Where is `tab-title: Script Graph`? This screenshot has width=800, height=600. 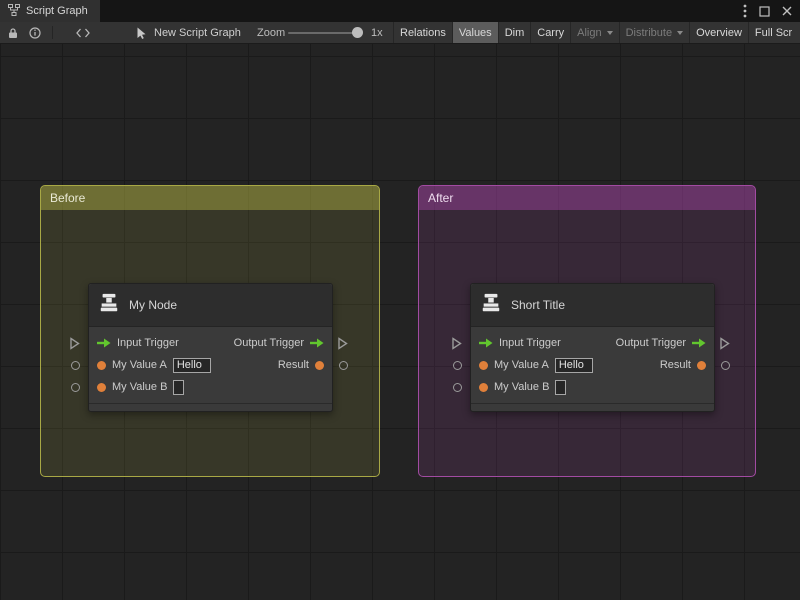
tab-title: Script Graph is located at coordinates (57, 11).